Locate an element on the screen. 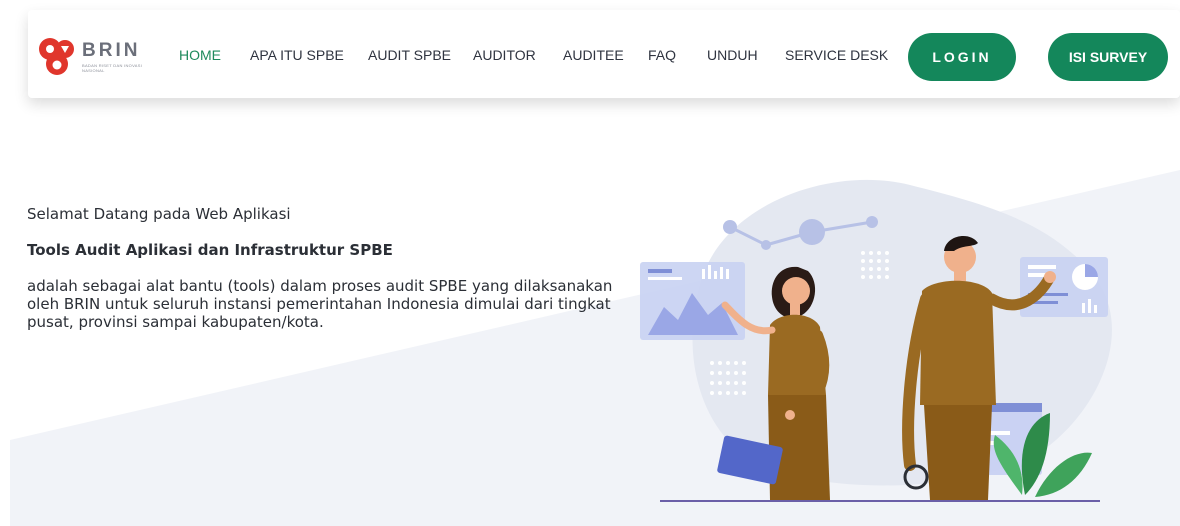 This screenshot has height=526, width=1180. nav-auditor: AUDITOR is located at coordinates (504, 55).